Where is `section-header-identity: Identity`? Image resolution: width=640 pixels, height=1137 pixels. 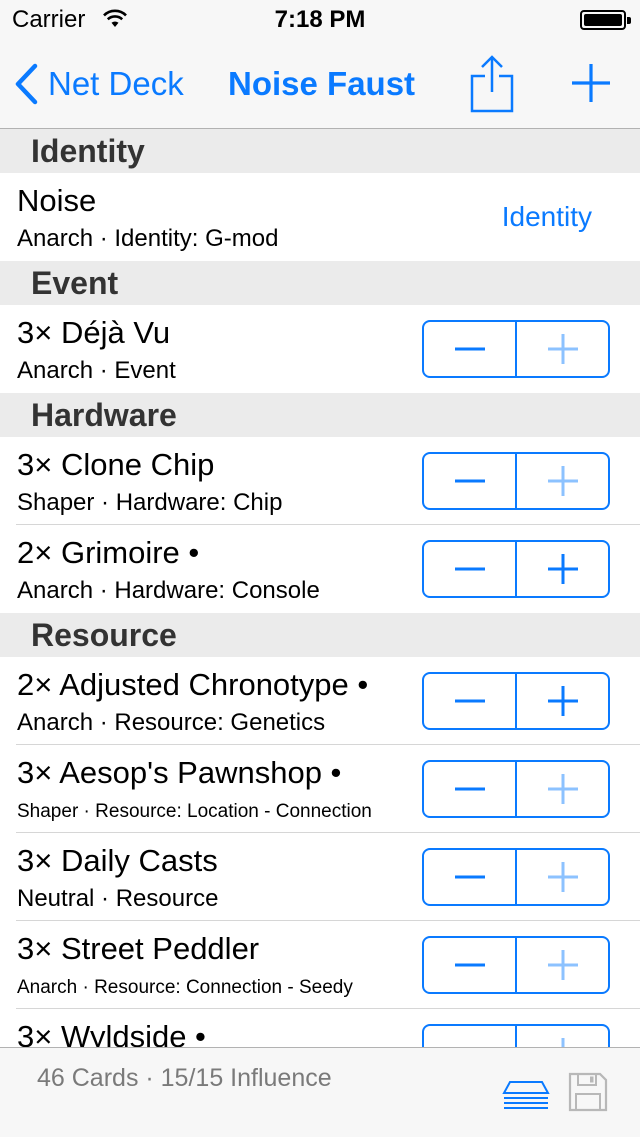
section-header-identity: Identity is located at coordinates (320, 151).